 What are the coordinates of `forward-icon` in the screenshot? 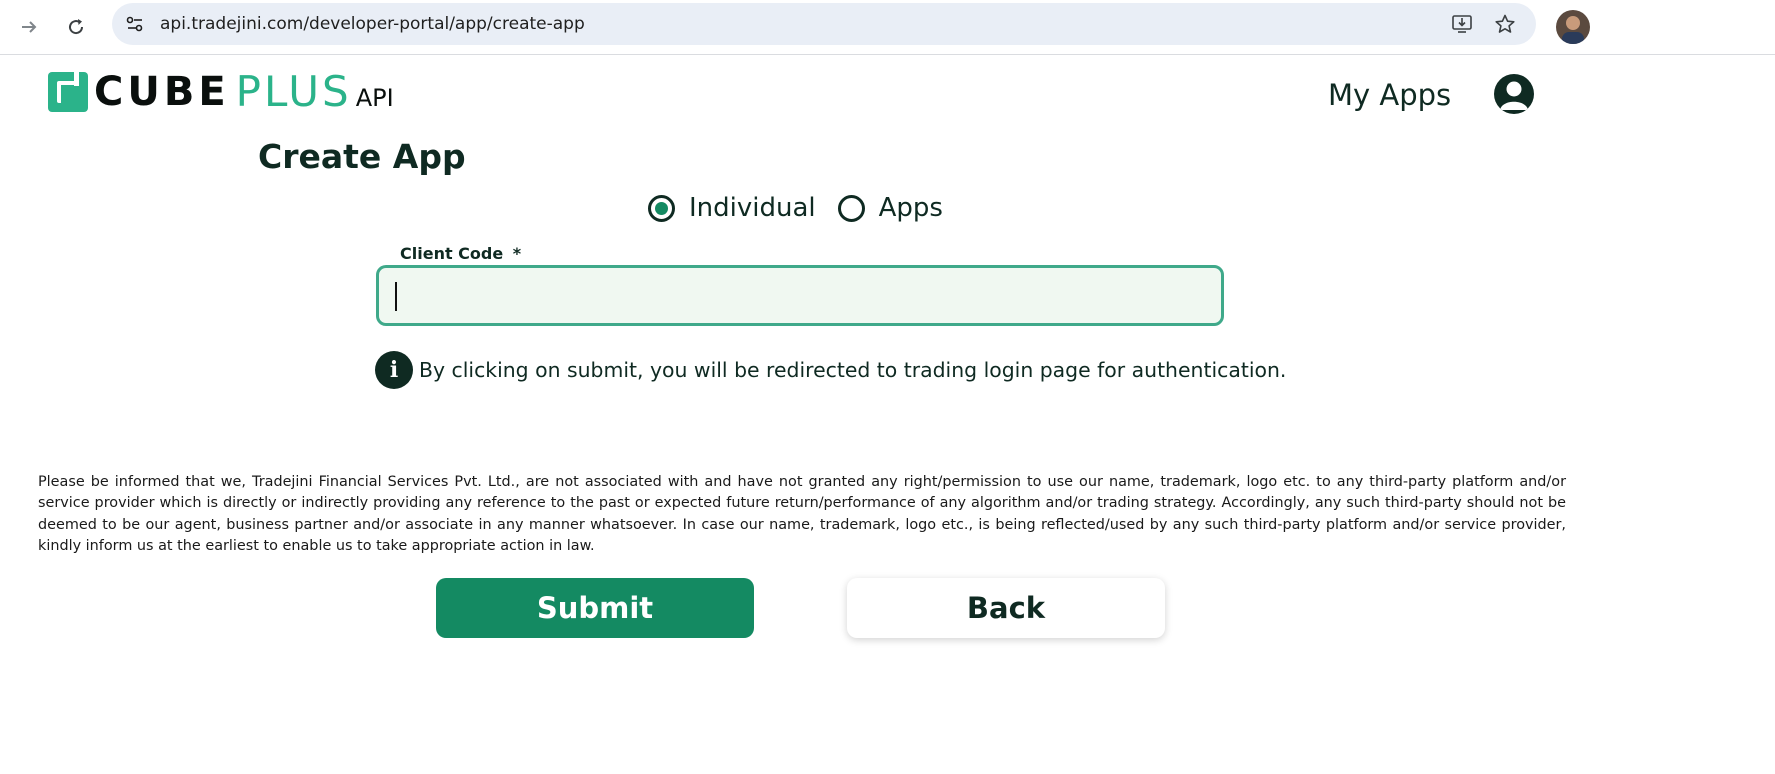 It's located at (29, 27).